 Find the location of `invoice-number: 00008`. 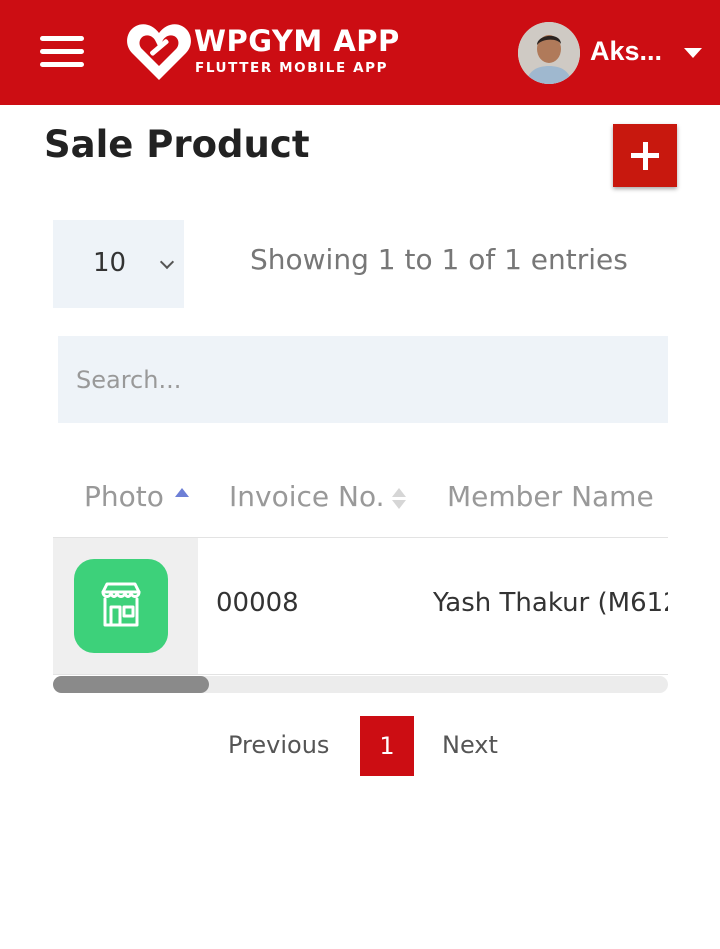

invoice-number: 00008 is located at coordinates (257, 603).